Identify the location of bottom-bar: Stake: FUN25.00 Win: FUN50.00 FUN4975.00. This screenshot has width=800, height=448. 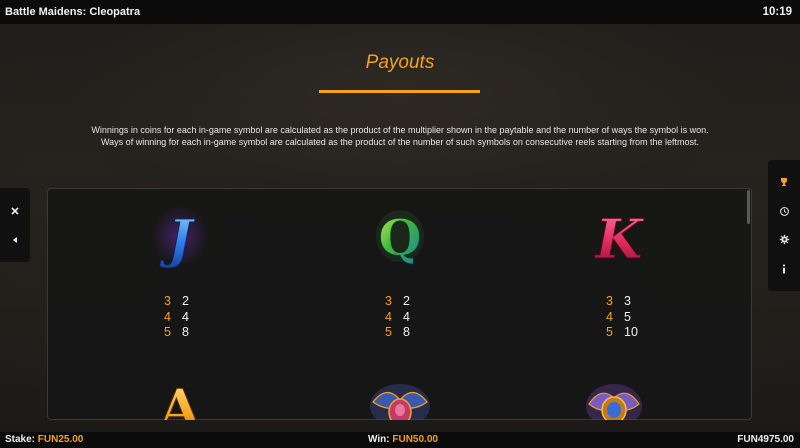
(400, 440).